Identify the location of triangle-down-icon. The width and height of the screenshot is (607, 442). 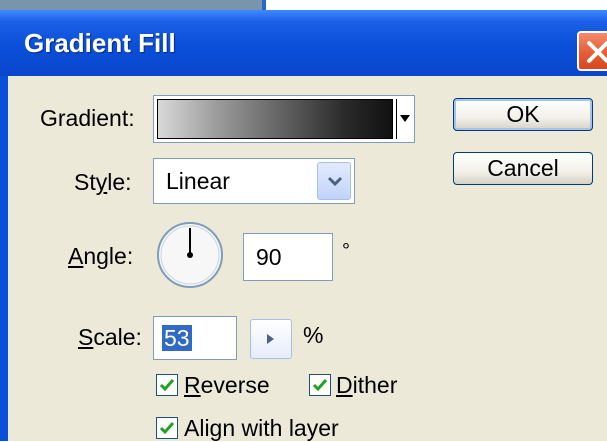
(405, 118).